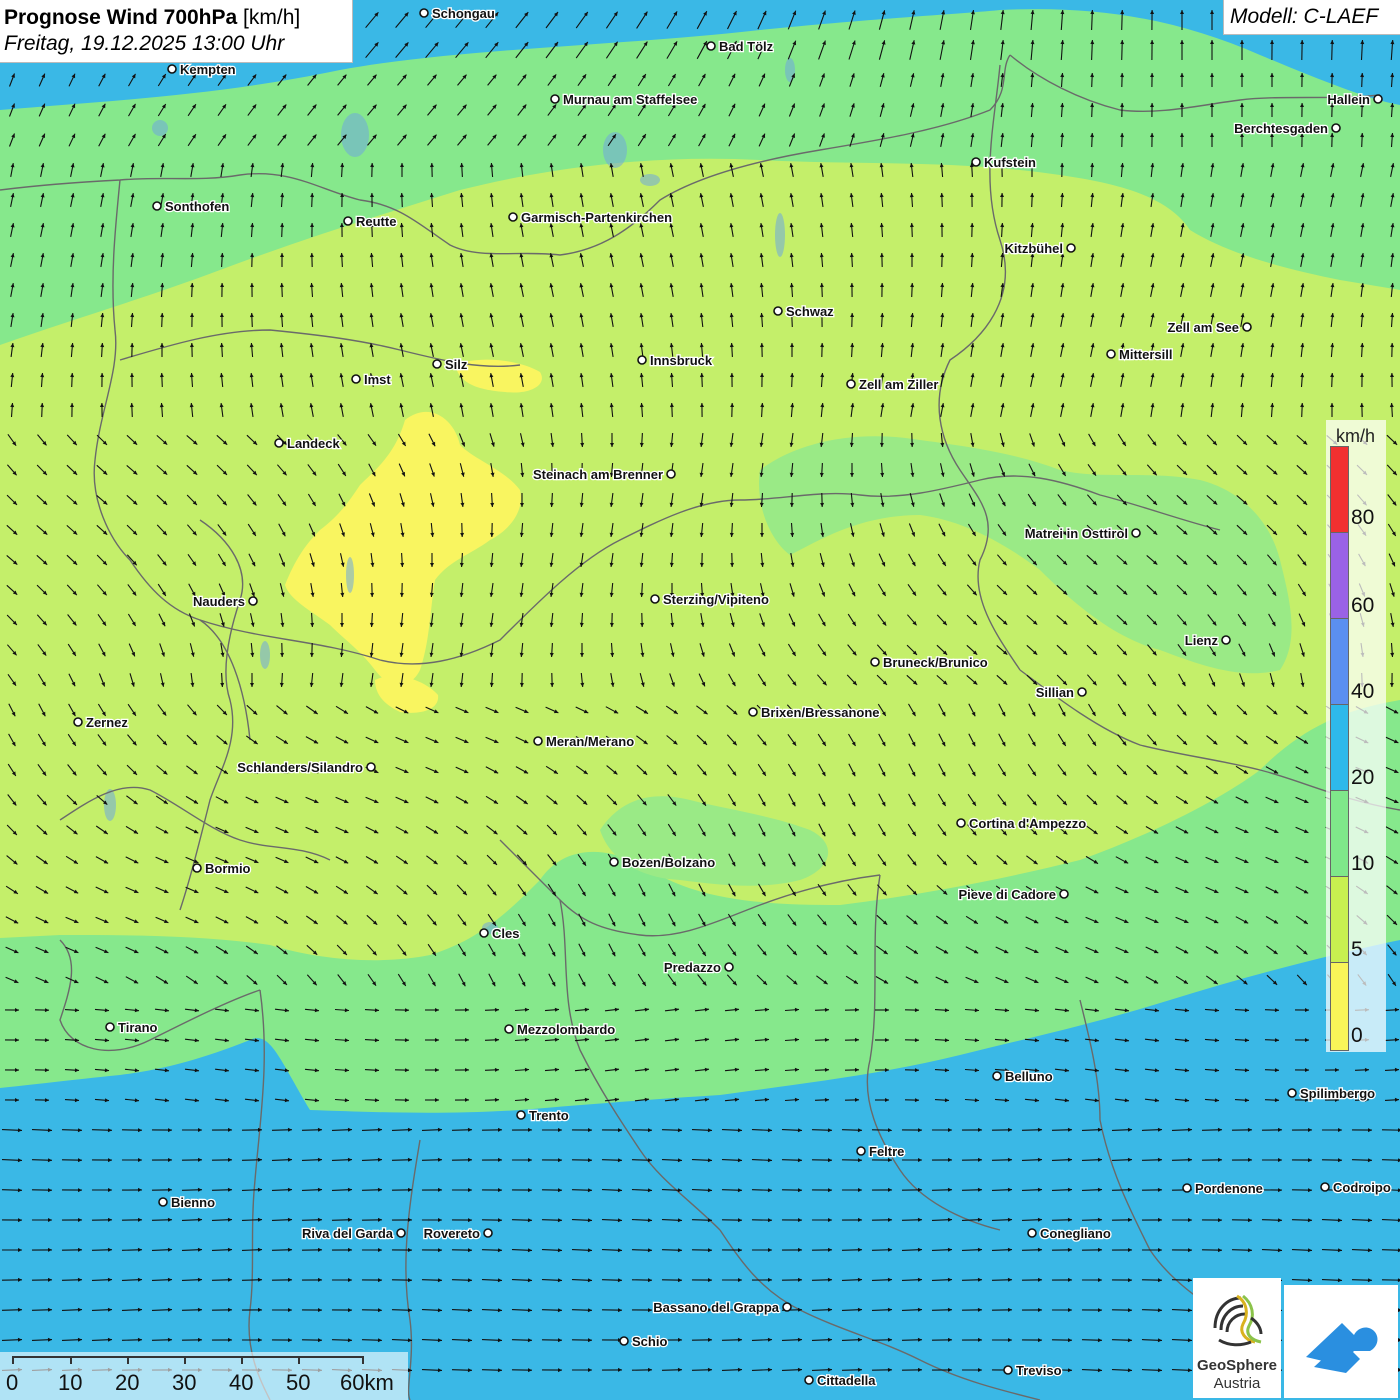 The width and height of the screenshot is (1400, 1400). Describe the element at coordinates (457, 13) in the screenshot. I see `city-marker: Schongau` at that location.